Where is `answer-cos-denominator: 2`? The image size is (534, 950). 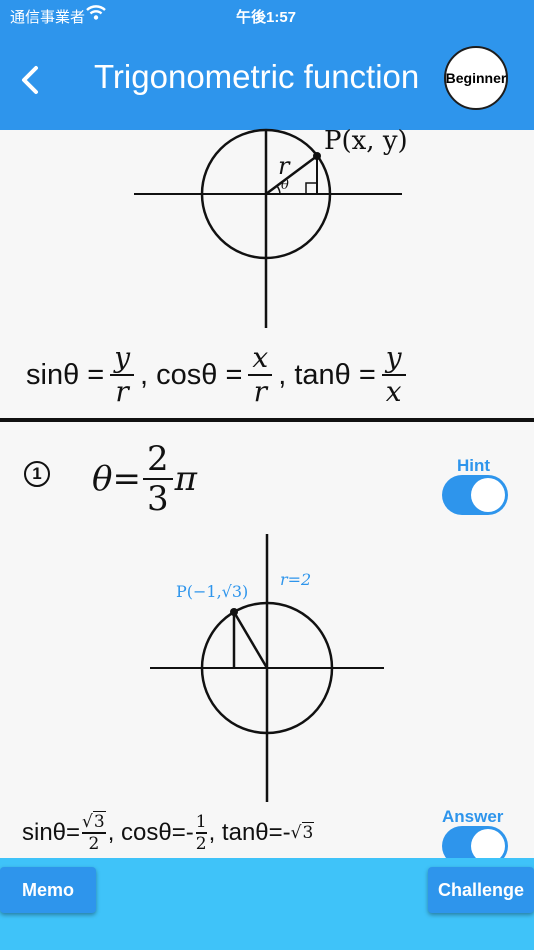
answer-cos-denominator: 2 is located at coordinates (201, 843).